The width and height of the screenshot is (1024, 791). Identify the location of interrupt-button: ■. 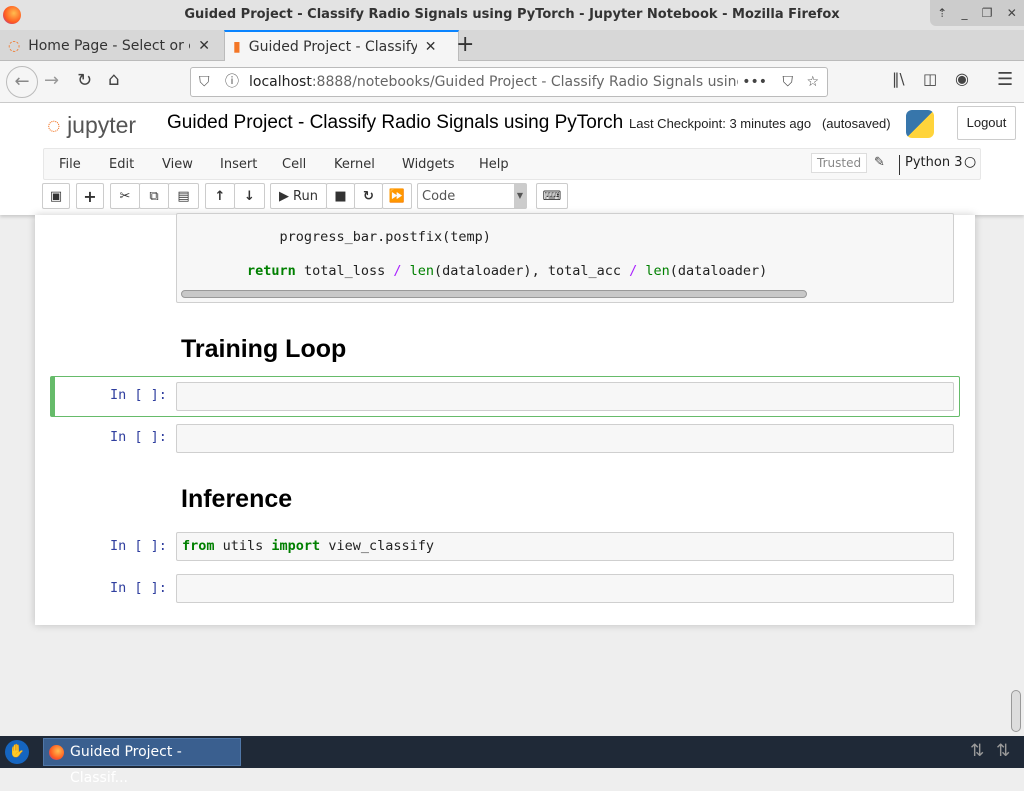
(340, 196).